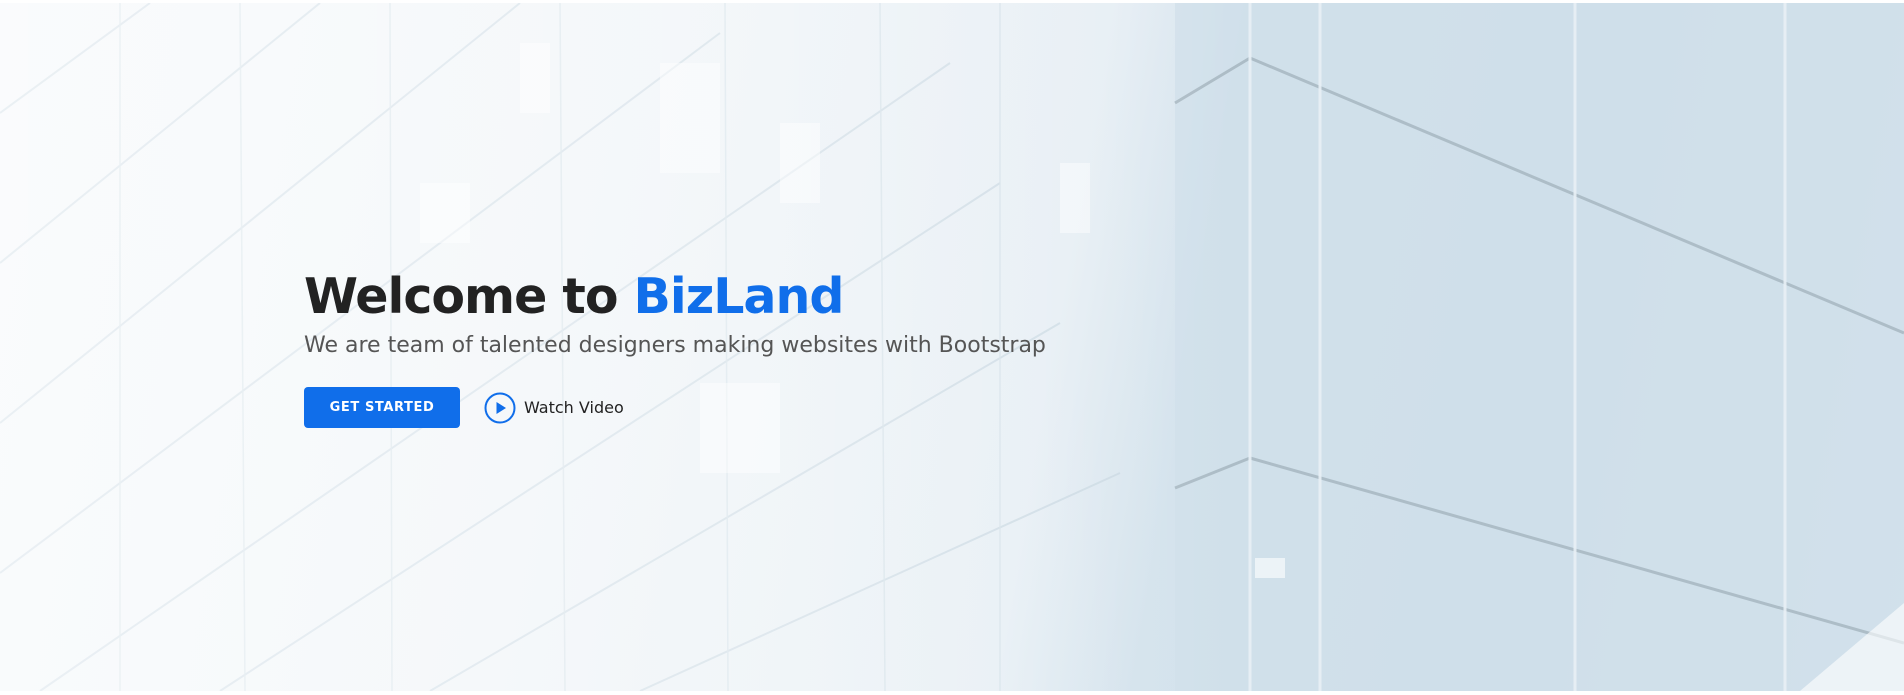  I want to click on watch-video-label: Watch Video, so click(574, 407).